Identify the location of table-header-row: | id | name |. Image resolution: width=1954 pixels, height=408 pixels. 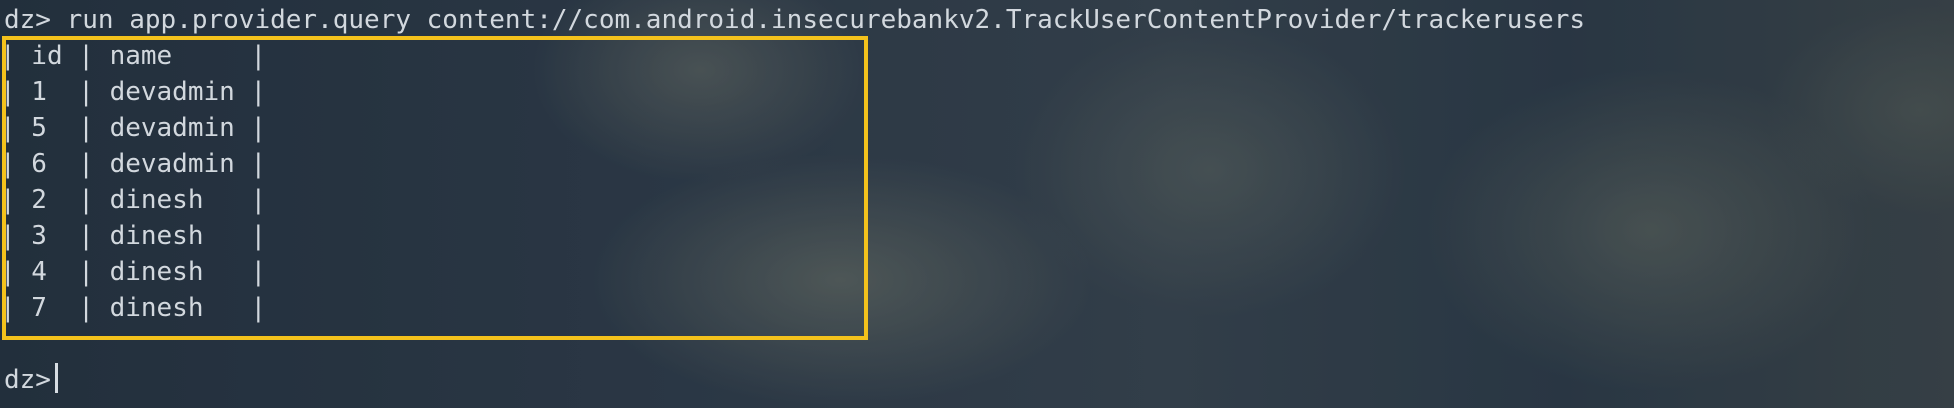
(133, 56).